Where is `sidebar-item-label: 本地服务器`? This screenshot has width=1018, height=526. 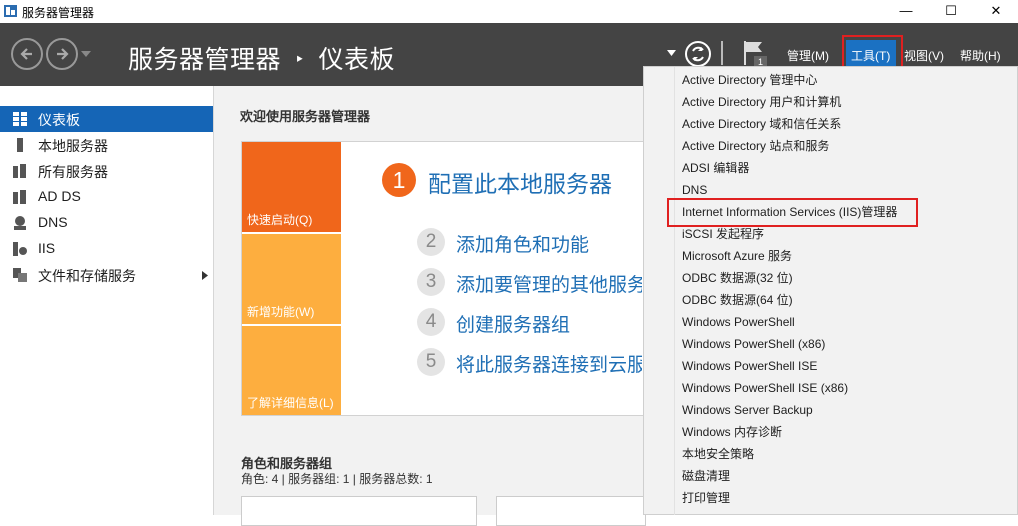
sidebar-item-label: 本地服务器 is located at coordinates (73, 146).